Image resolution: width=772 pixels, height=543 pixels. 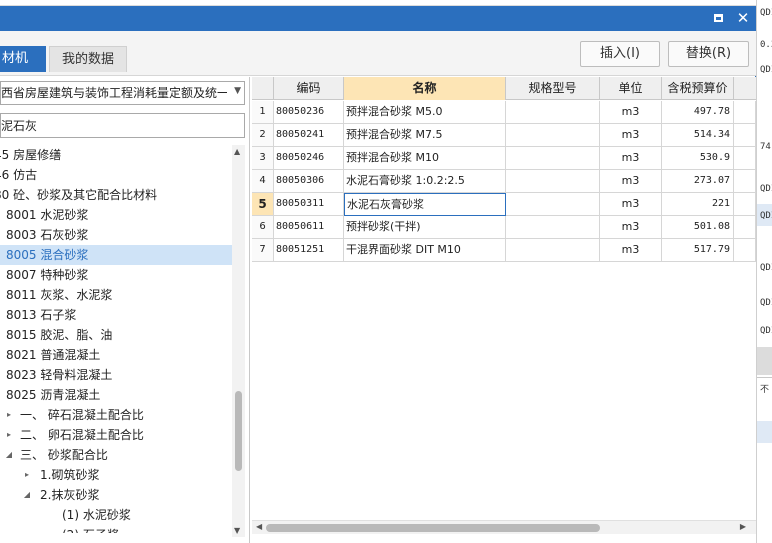 What do you see at coordinates (698, 227) in the screenshot?
I see `cell-price: 501.08` at bounding box center [698, 227].